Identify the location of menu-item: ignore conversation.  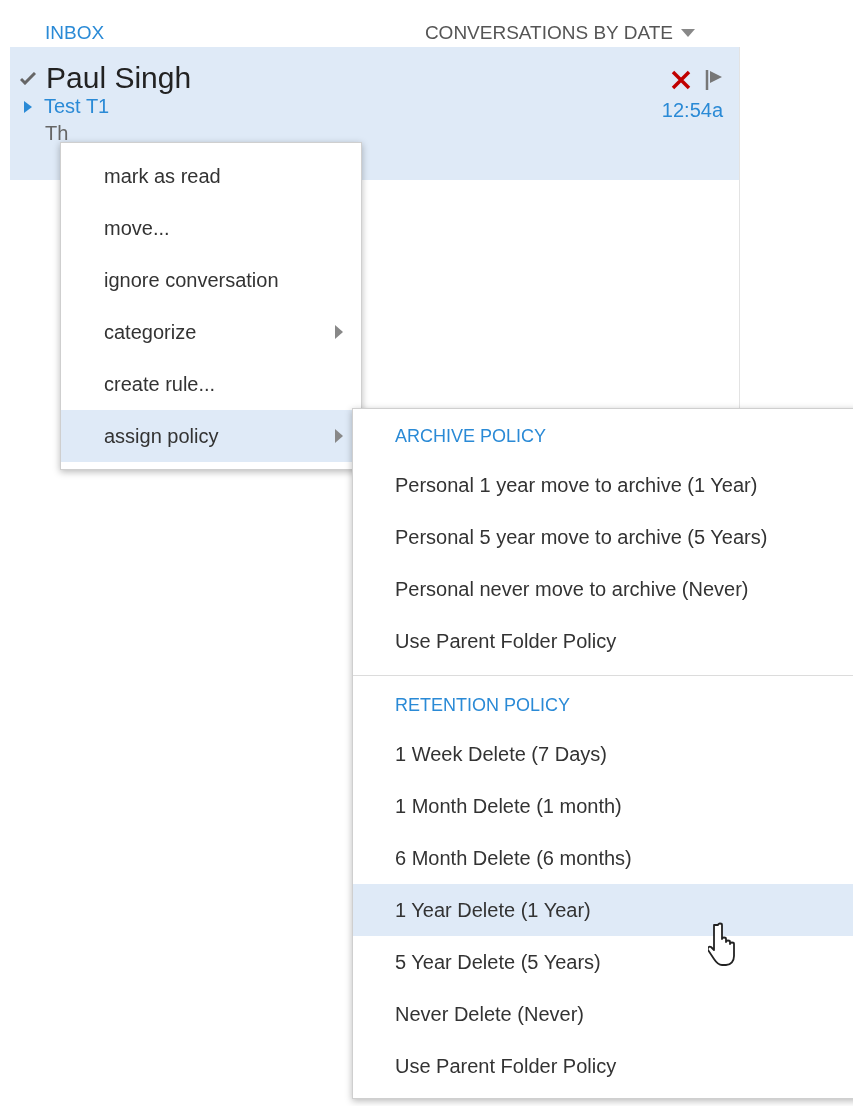
(211, 280).